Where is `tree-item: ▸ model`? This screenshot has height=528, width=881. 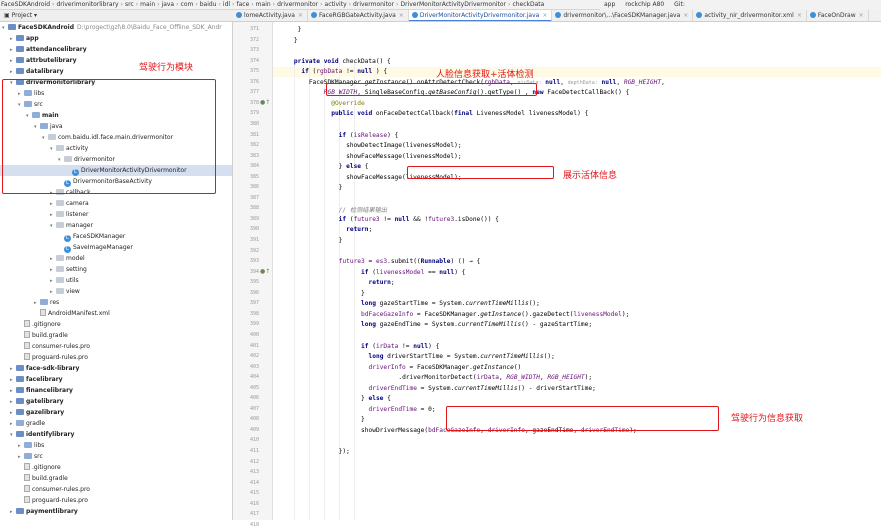
tree-item: ▸ model is located at coordinates (116, 258).